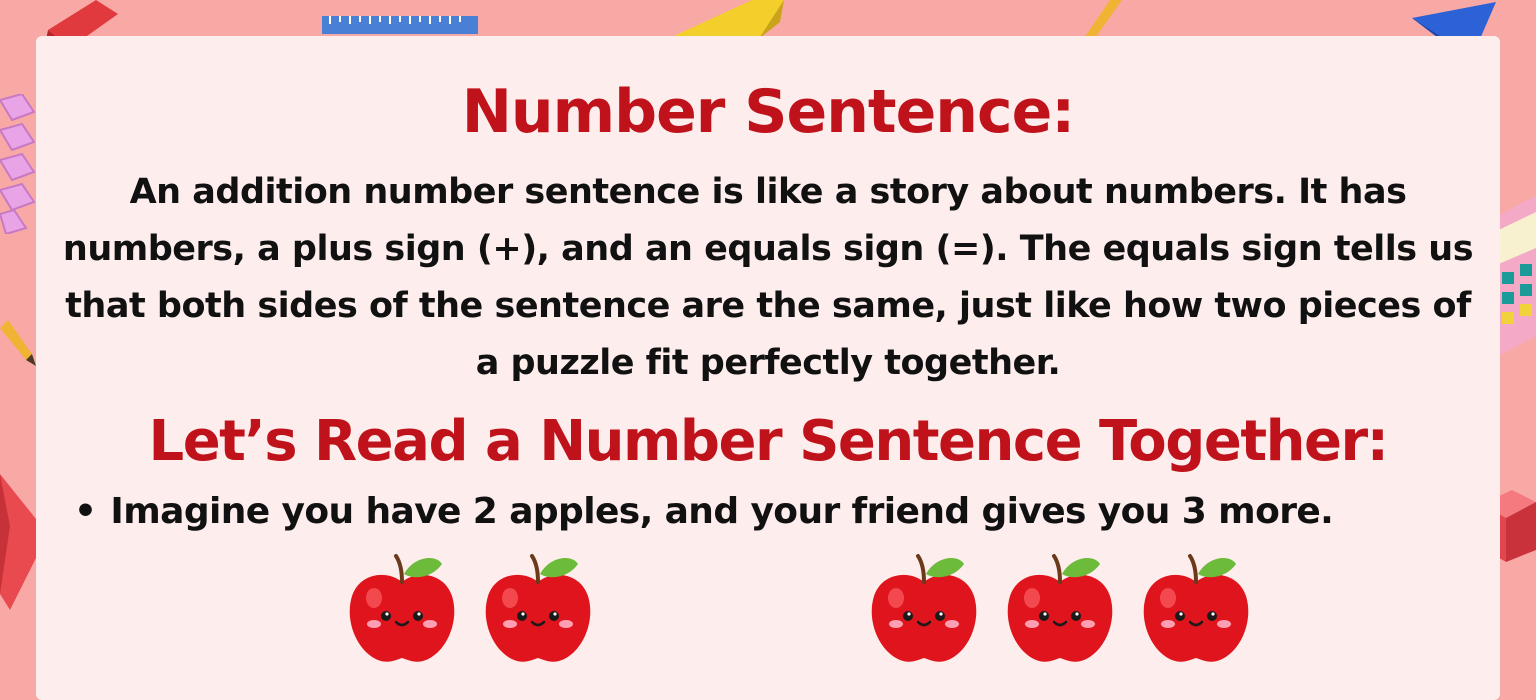  What do you see at coordinates (18, 343) in the screenshot?
I see `pencil-left-icon` at bounding box center [18, 343].